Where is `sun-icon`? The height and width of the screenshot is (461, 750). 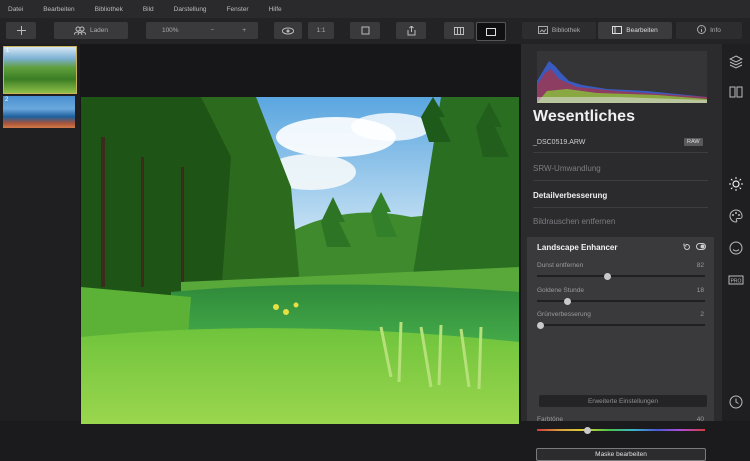 sun-icon is located at coordinates (736, 184).